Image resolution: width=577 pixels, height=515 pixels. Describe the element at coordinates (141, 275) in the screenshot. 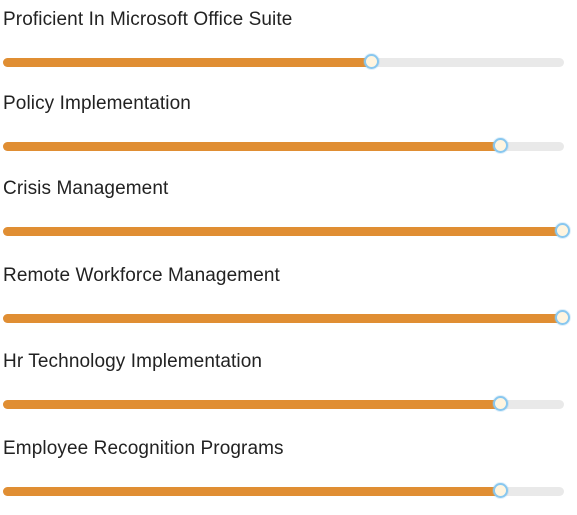

I see `skill-label: Remote Workforce Management` at that location.